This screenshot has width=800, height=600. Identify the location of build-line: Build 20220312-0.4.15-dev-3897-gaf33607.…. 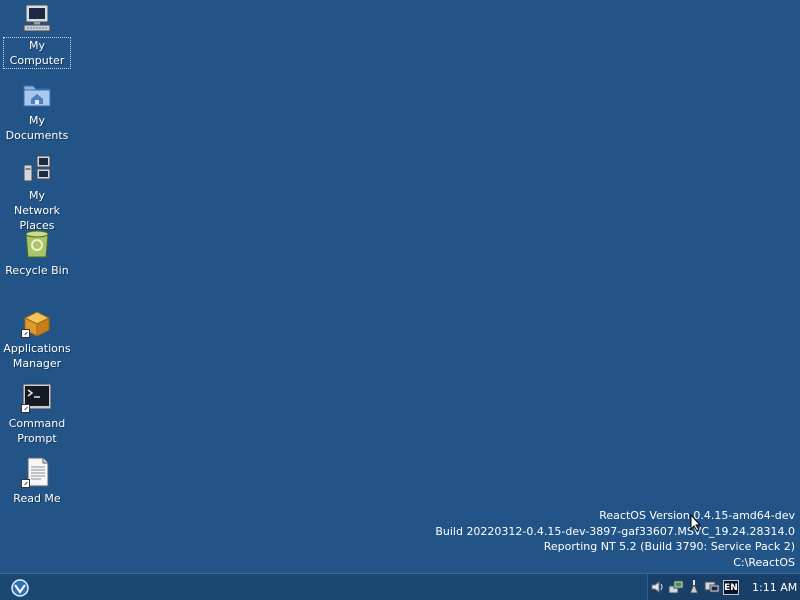
(615, 531).